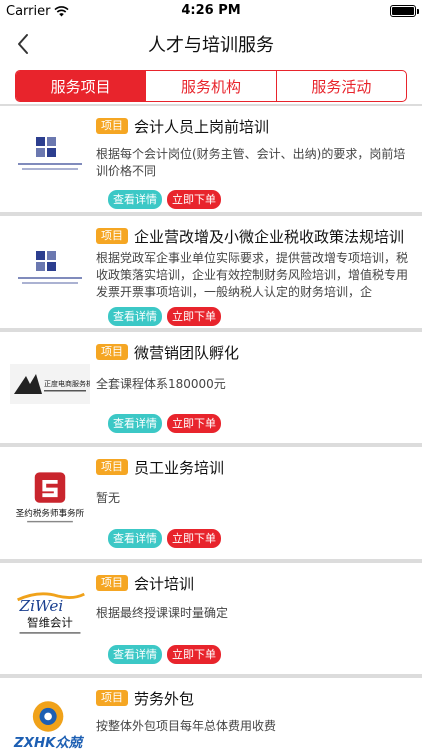 Image resolution: width=422 pixels, height=750 pixels. I want to click on item-description: 全套课程体系180000元, so click(161, 384).